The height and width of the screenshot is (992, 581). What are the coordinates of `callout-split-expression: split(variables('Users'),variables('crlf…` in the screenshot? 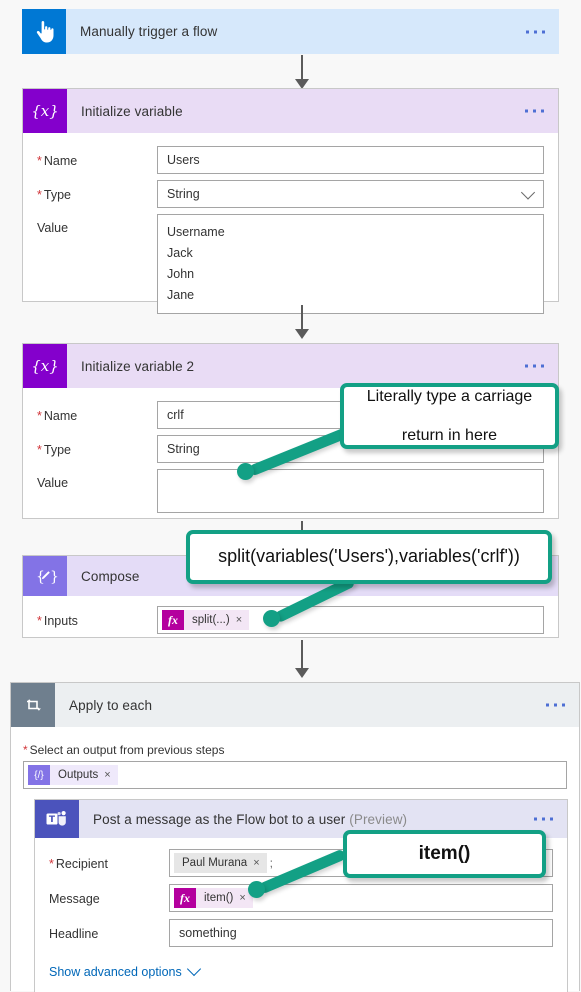 It's located at (369, 557).